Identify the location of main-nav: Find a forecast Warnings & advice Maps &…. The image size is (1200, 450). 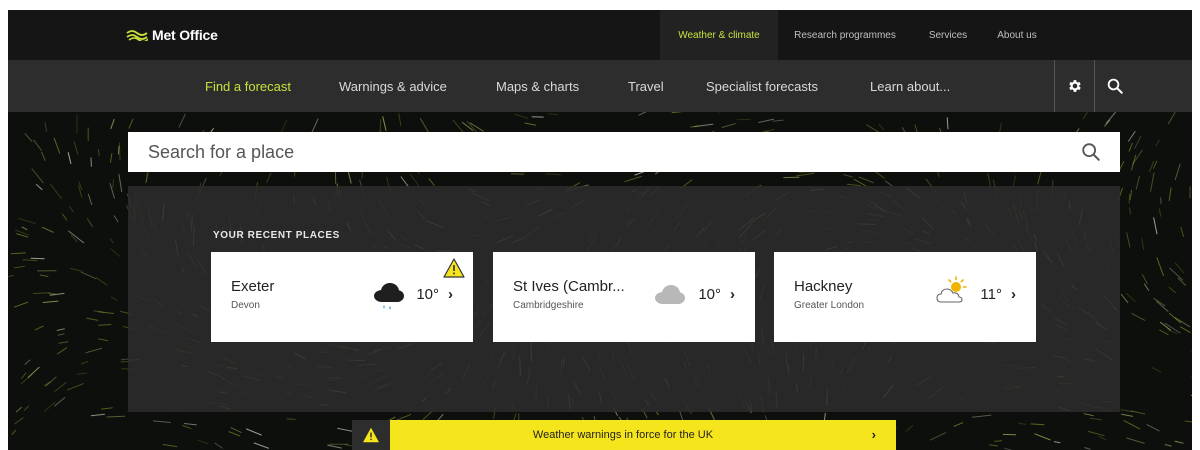
(600, 86).